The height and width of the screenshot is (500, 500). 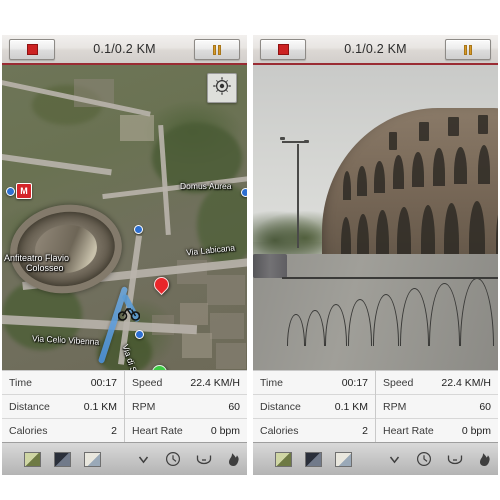 I want to click on bottom-margin, so click(x=250, y=487).